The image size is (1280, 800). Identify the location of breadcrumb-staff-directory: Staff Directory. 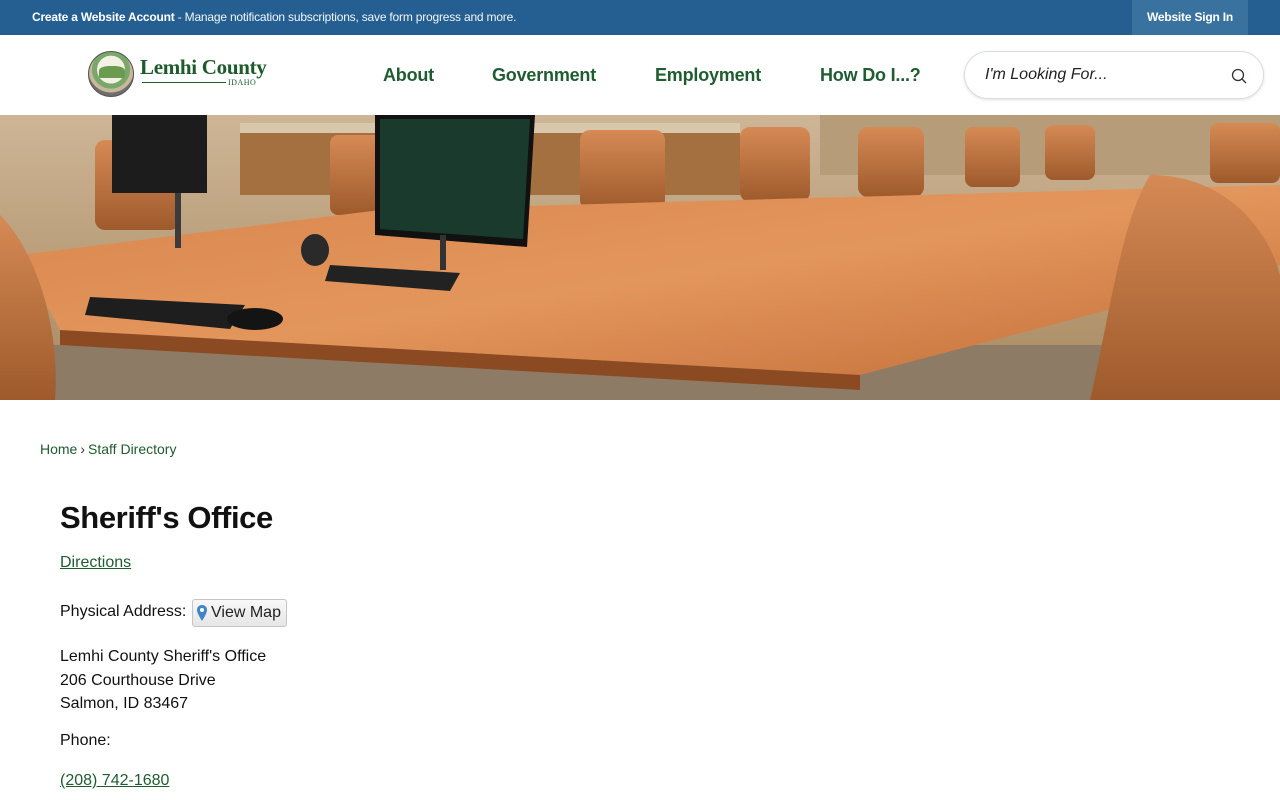
(132, 449).